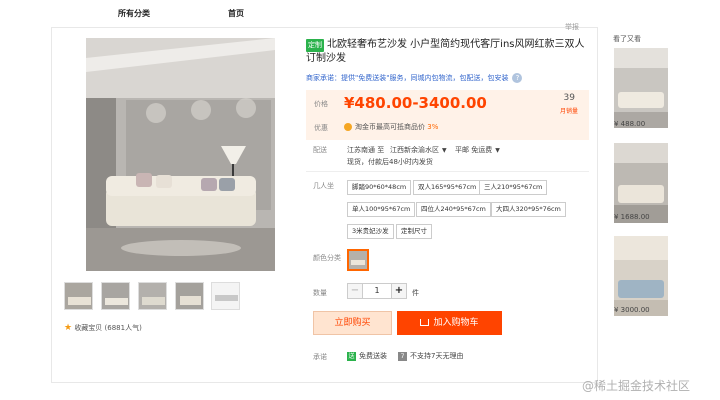 This screenshot has width=720, height=400. Describe the element at coordinates (474, 150) in the screenshot. I see `ship-method: 平邮 免运费` at that location.